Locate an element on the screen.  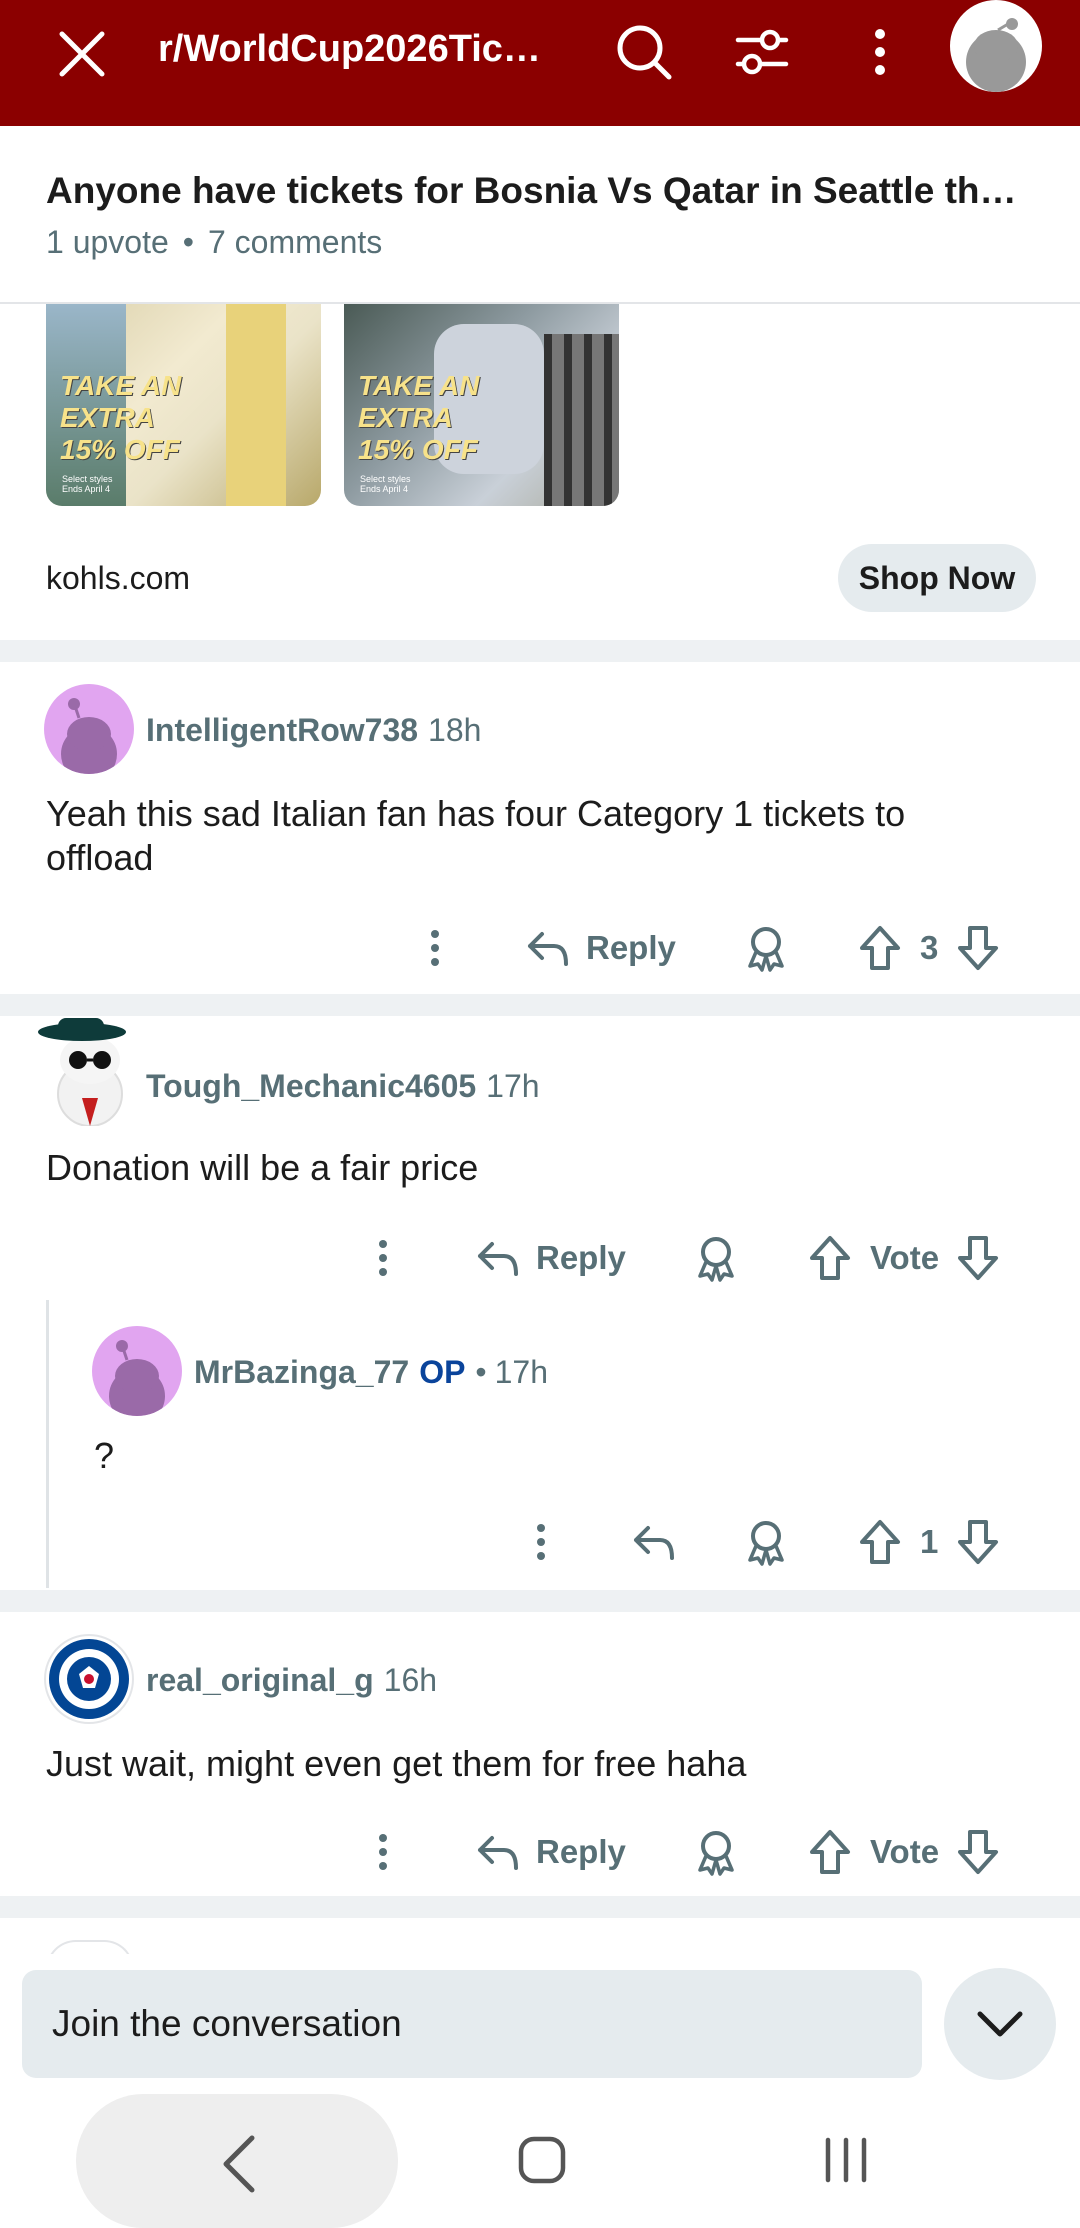
shop-now-button: Shop Now is located at coordinates (937, 578).